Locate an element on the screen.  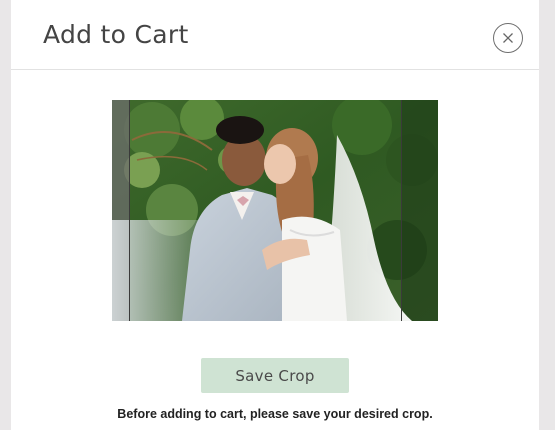
close-icon is located at coordinates (508, 38).